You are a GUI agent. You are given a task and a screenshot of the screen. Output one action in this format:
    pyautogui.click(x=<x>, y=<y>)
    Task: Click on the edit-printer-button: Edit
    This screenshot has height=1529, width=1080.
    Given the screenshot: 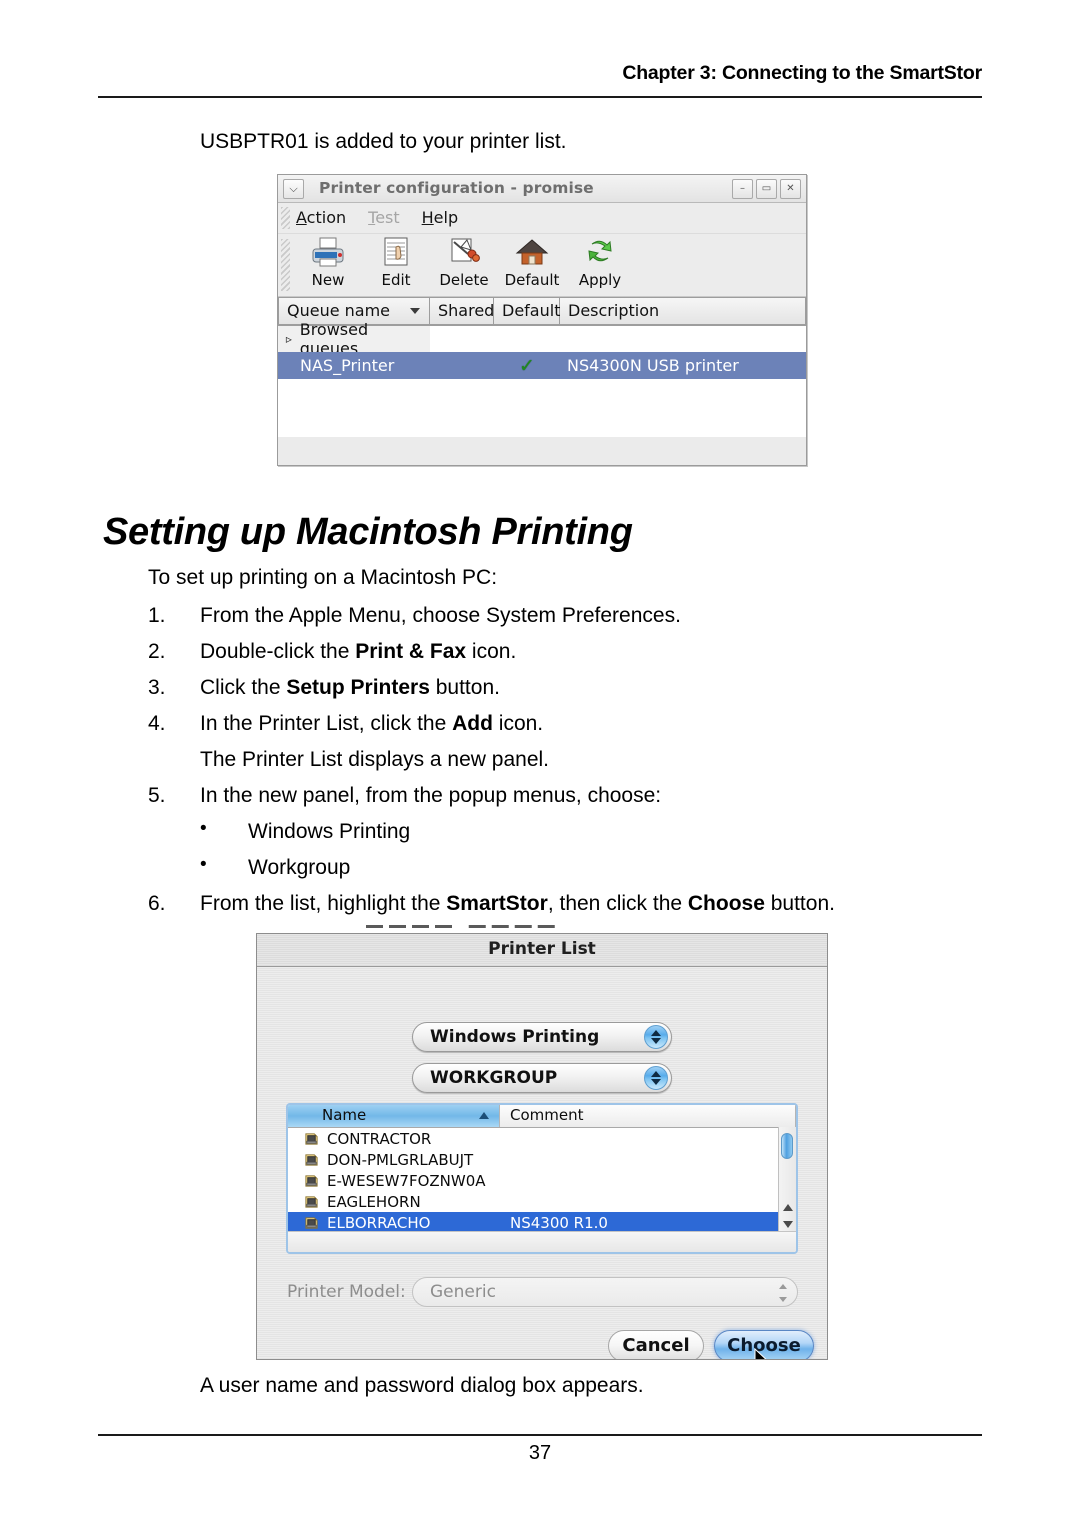 What is the action you would take?
    pyautogui.click(x=396, y=262)
    